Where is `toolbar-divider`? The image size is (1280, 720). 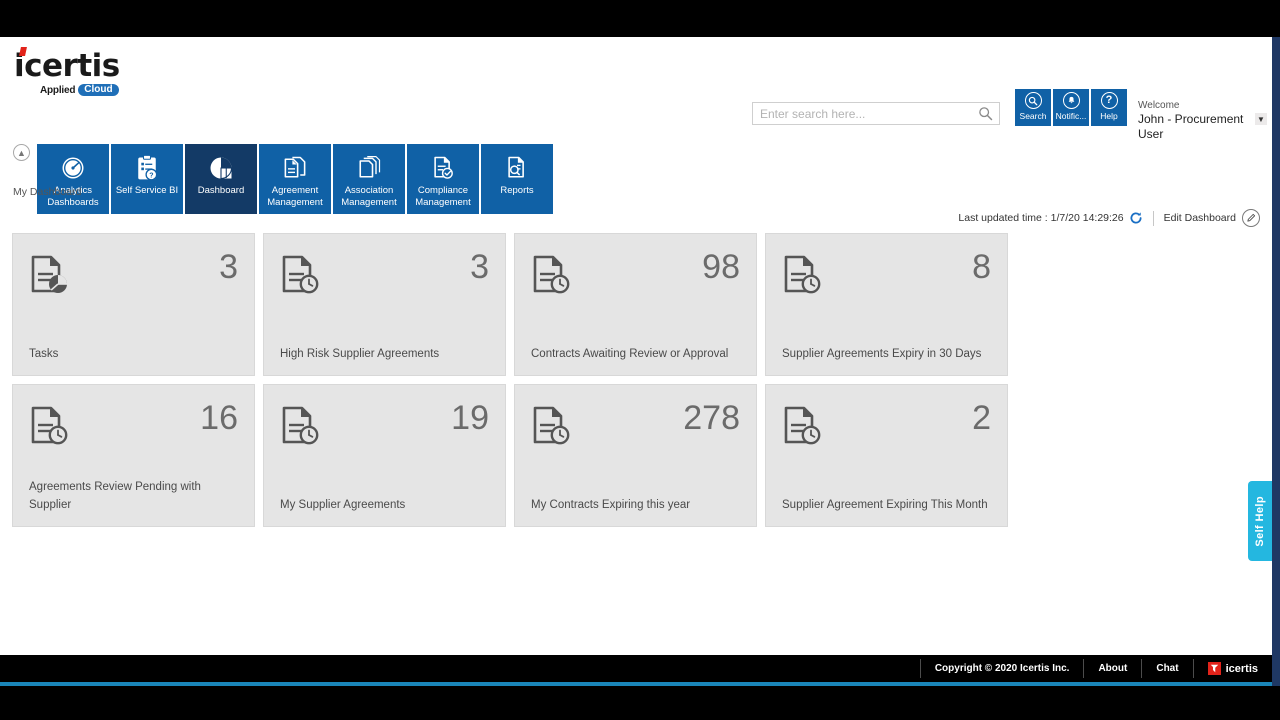 toolbar-divider is located at coordinates (1153, 218).